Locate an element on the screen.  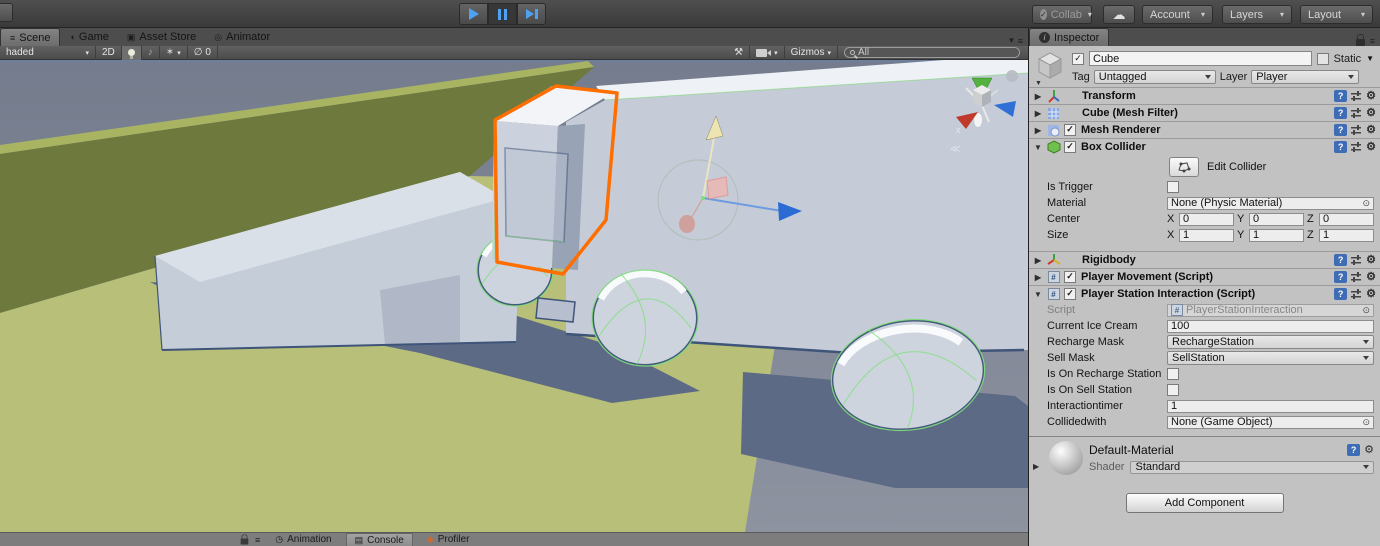
play-button is located at coordinates (473, 14).